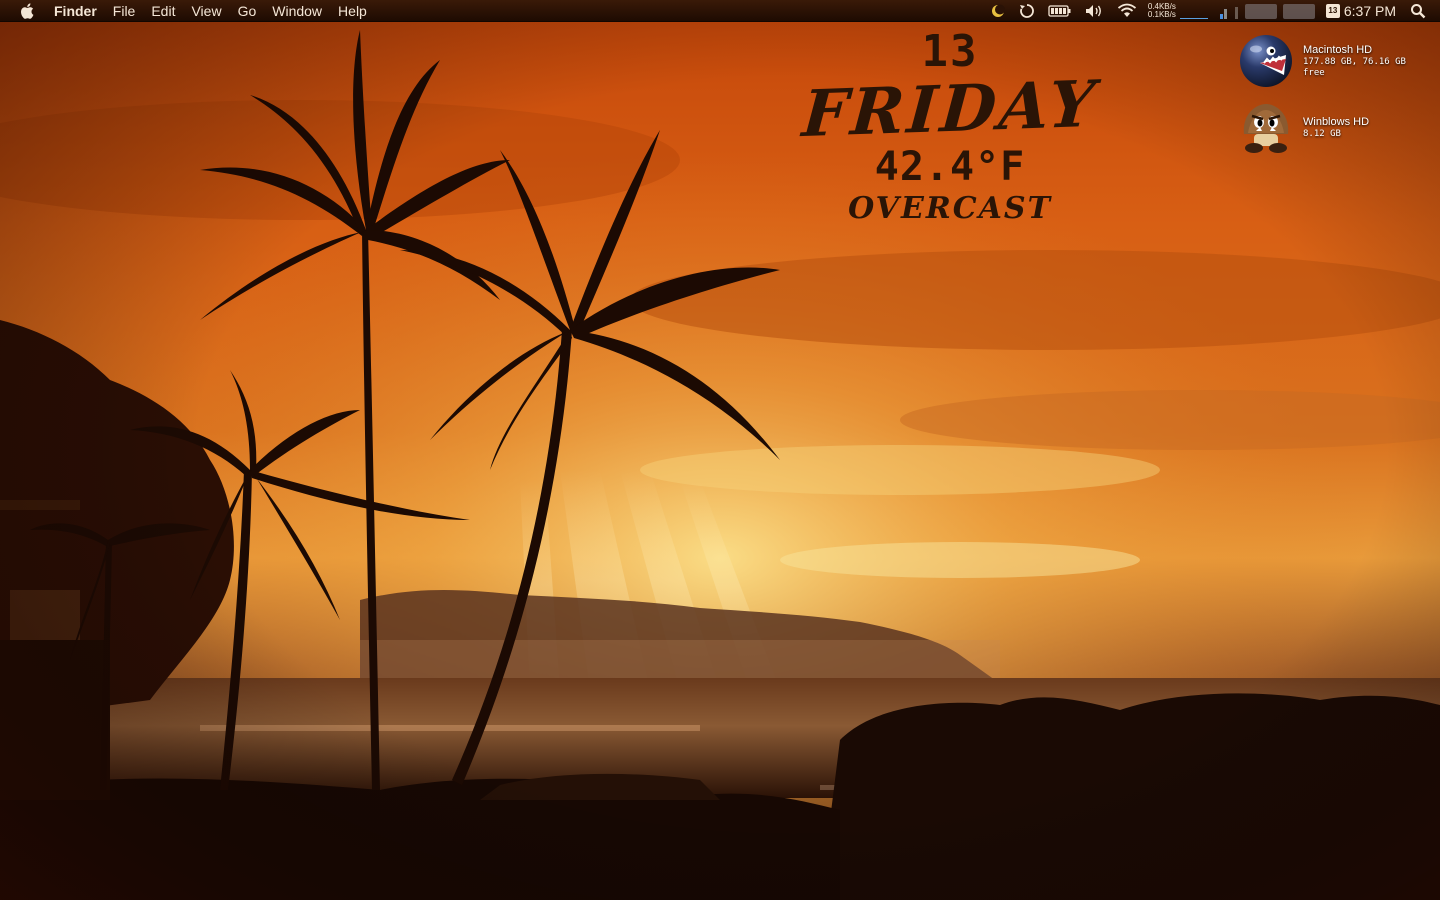  Describe the element at coordinates (1266, 61) in the screenshot. I see `chain-chomp-drive-icon` at that location.